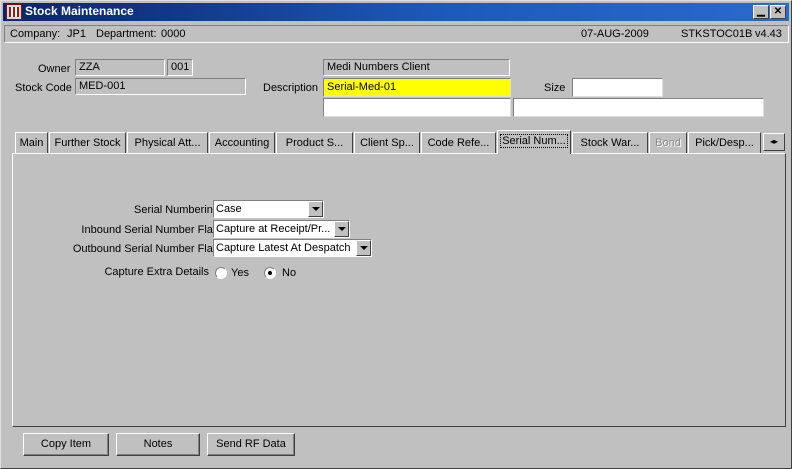 The image size is (792, 469). I want to click on version: v4.43, so click(768, 34).